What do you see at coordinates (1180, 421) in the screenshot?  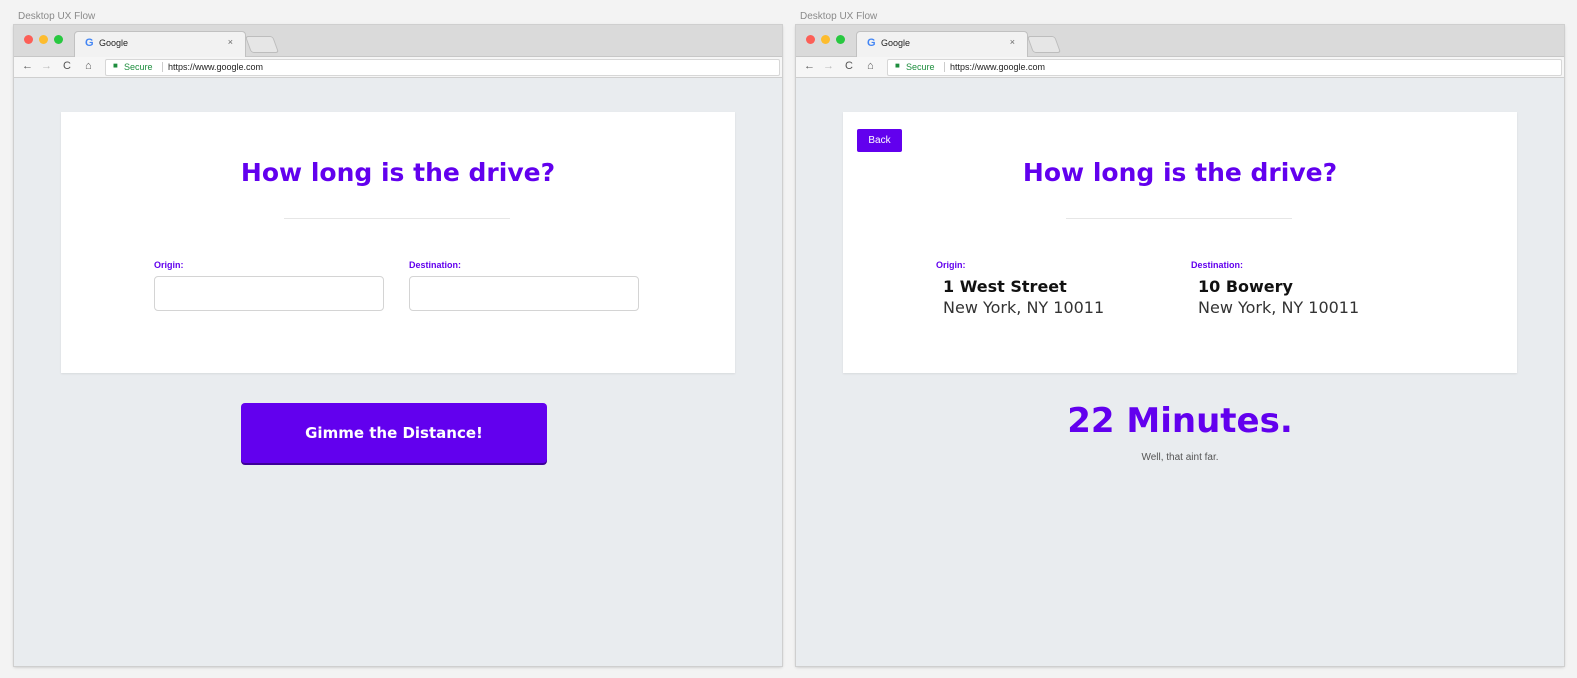 I see `drive-time-result: 22 Minutes.` at bounding box center [1180, 421].